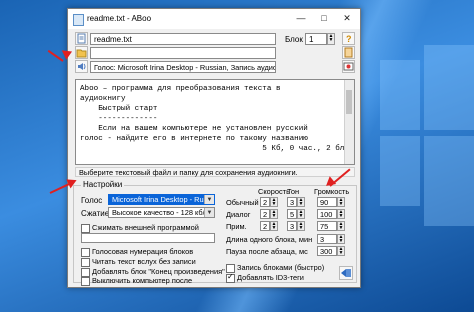 The width and height of the screenshot is (474, 312). What do you see at coordinates (144, 261) in the screenshot?
I see `read-aloud-label: Читать текст вслух без записи` at bounding box center [144, 261].